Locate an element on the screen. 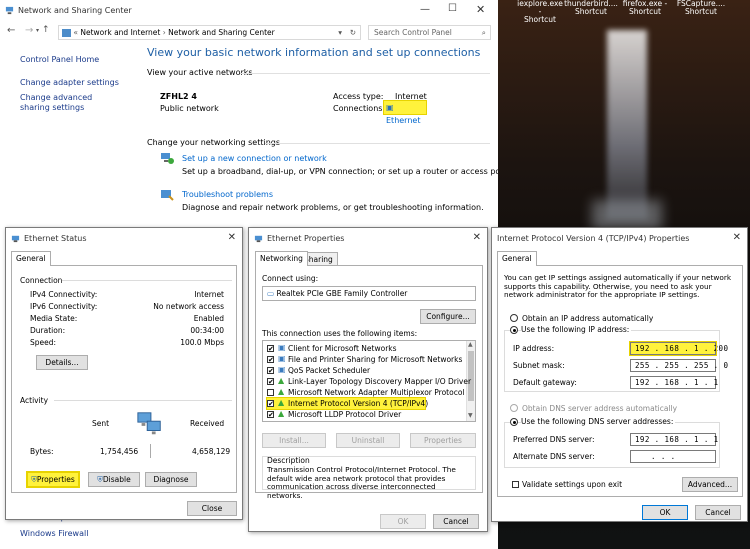 The image size is (750, 549). search-input: Search Control Panel ⌕ is located at coordinates (429, 32).